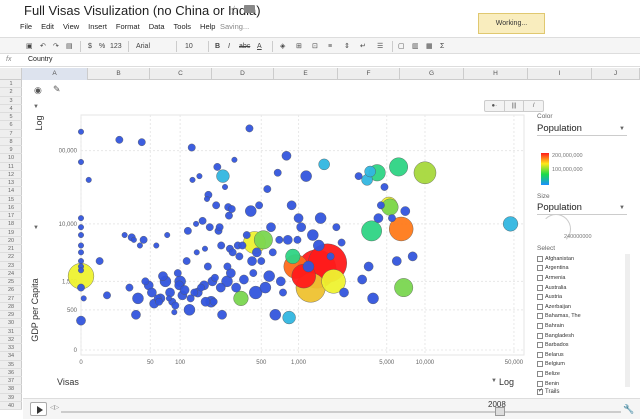  Describe the element at coordinates (36, 107) in the screenshot. I see `y-scale-dropdown-icon: ▼` at that location.